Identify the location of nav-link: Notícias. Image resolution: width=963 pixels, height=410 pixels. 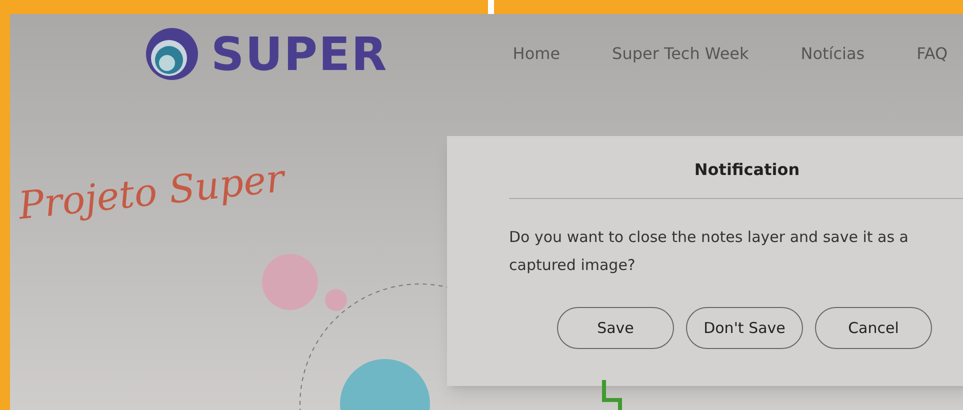
(832, 54).